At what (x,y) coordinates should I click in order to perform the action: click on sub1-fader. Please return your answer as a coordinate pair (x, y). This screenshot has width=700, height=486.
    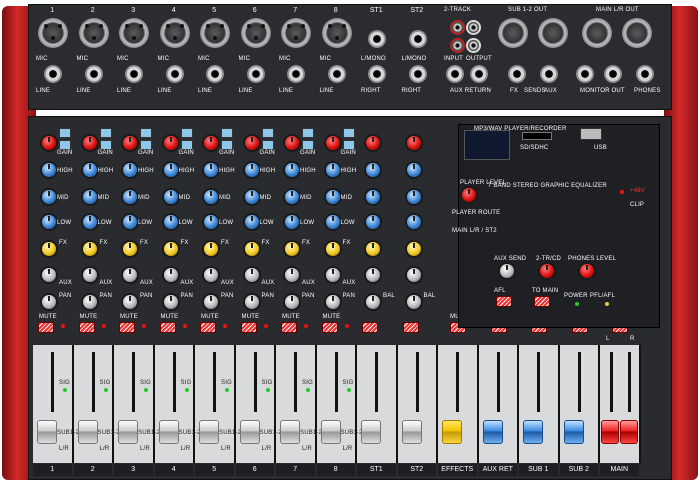
    Looking at the image, I should click on (533, 432).